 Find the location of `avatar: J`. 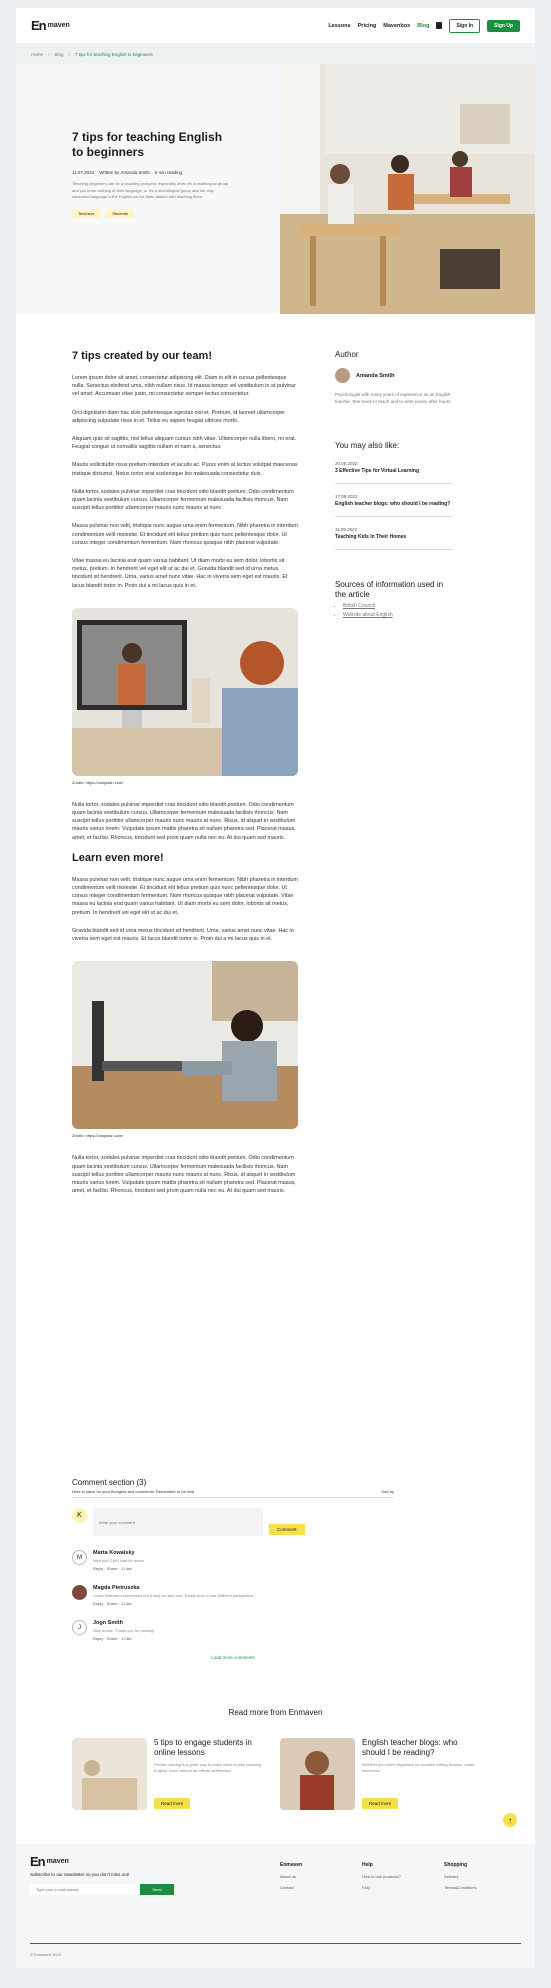

avatar: J is located at coordinates (79, 1627).